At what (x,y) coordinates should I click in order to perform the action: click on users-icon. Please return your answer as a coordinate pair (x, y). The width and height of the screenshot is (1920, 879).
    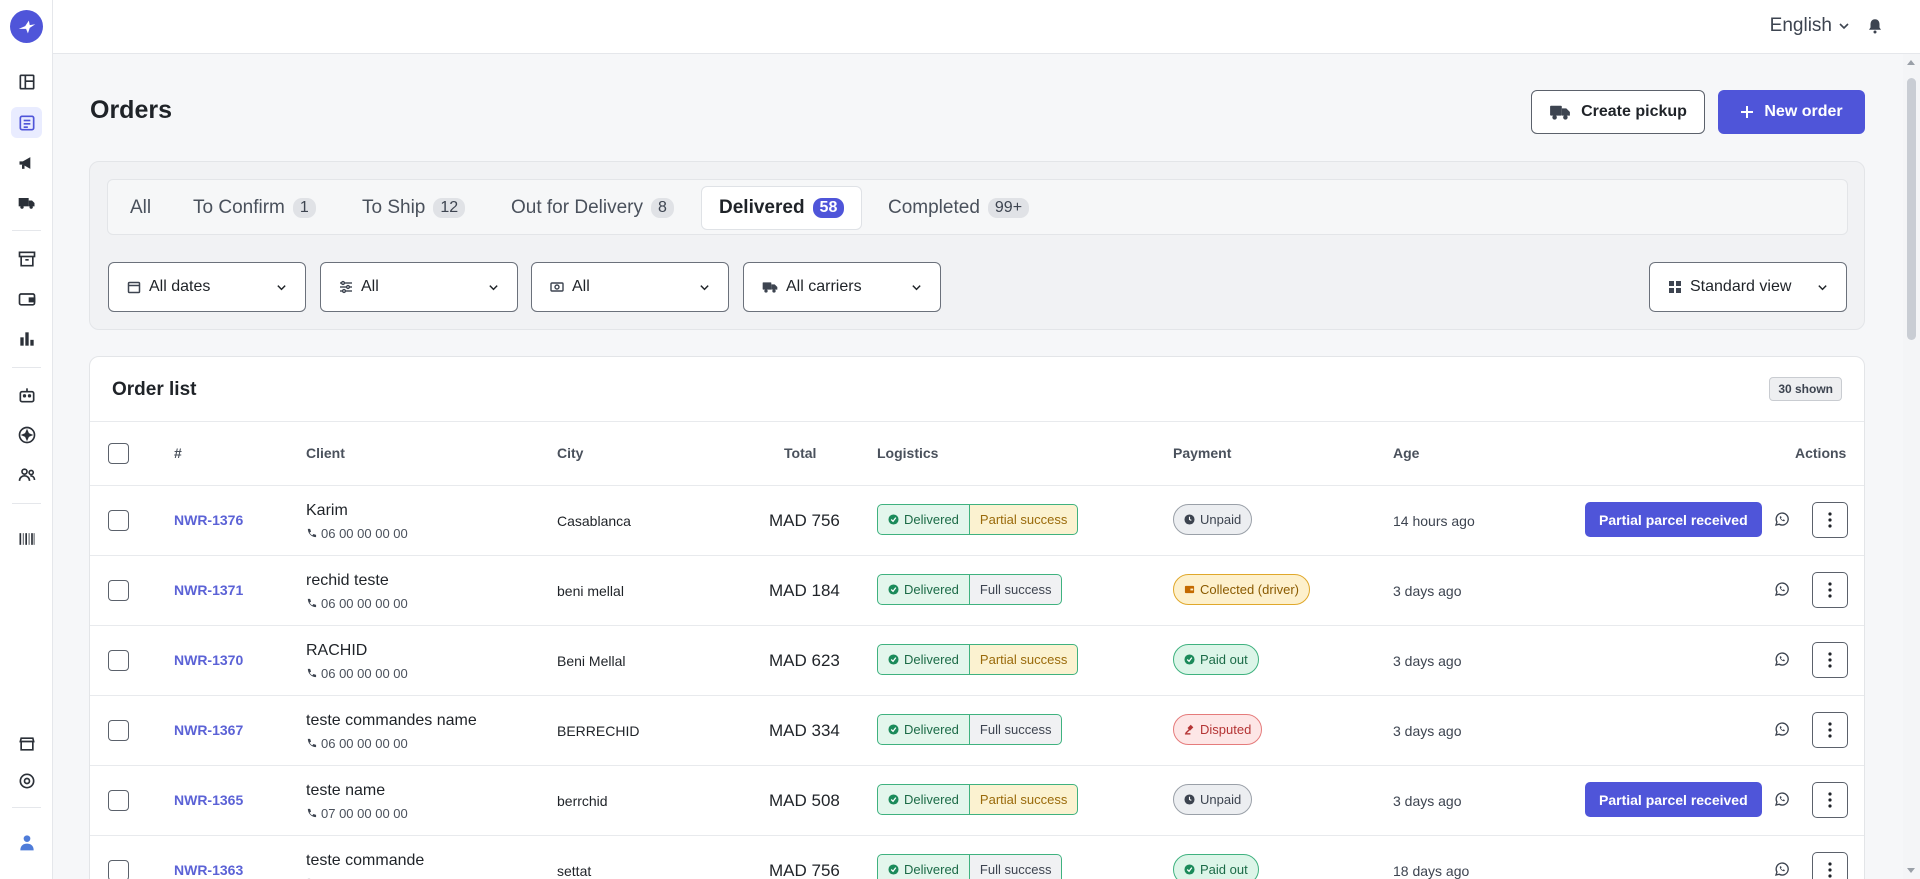
    Looking at the image, I should click on (26, 474).